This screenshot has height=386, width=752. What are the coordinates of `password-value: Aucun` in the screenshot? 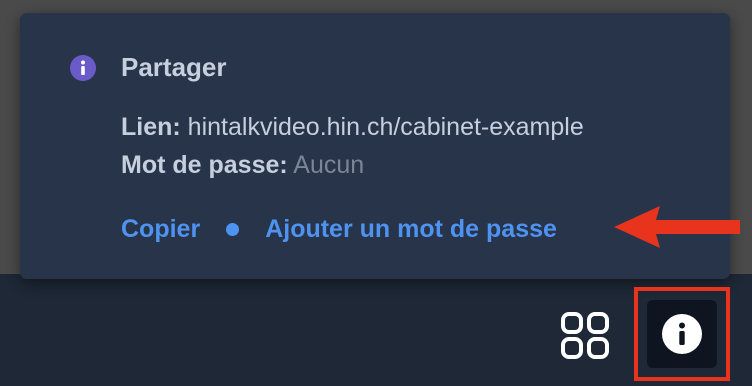 It's located at (329, 165).